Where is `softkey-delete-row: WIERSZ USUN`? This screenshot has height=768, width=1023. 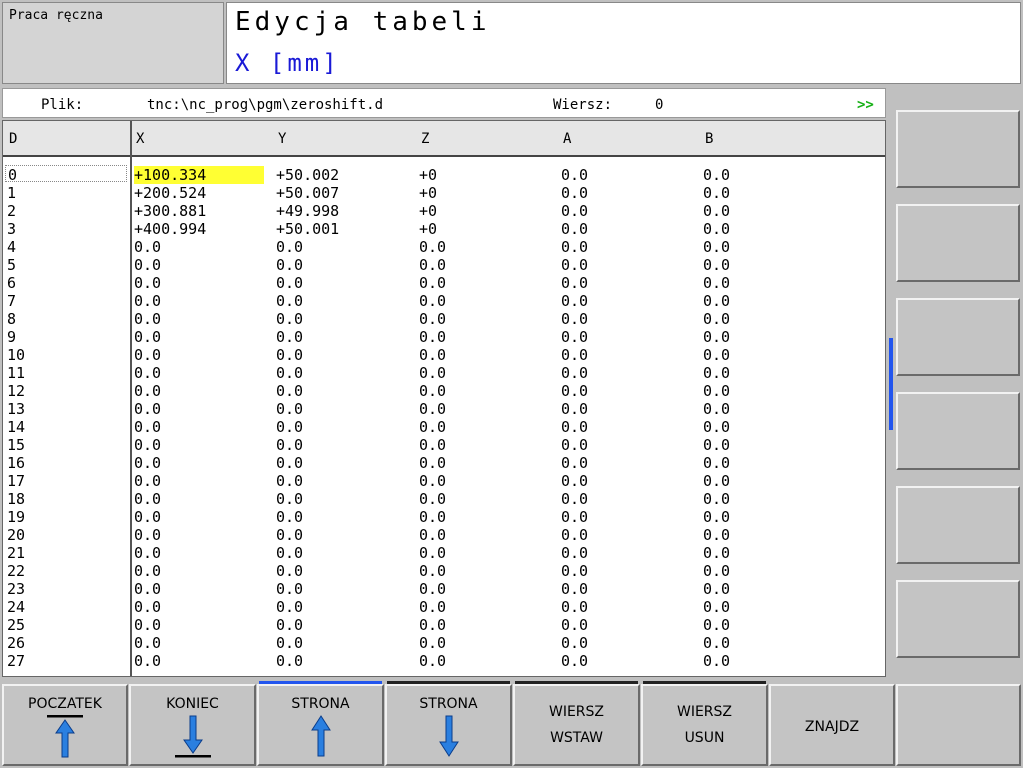 softkey-delete-row: WIERSZ USUN is located at coordinates (704, 723).